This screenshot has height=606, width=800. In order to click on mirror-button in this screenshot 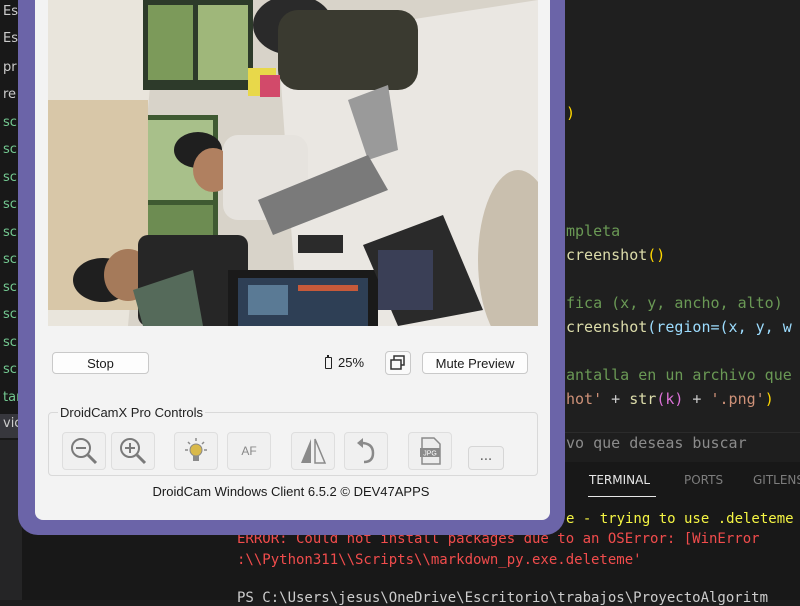, I will do `click(313, 451)`.